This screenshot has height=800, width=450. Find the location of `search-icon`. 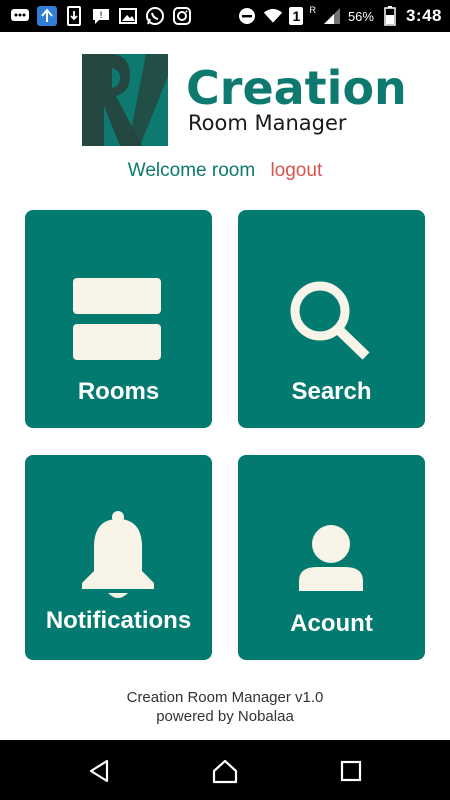

search-icon is located at coordinates (330, 320).